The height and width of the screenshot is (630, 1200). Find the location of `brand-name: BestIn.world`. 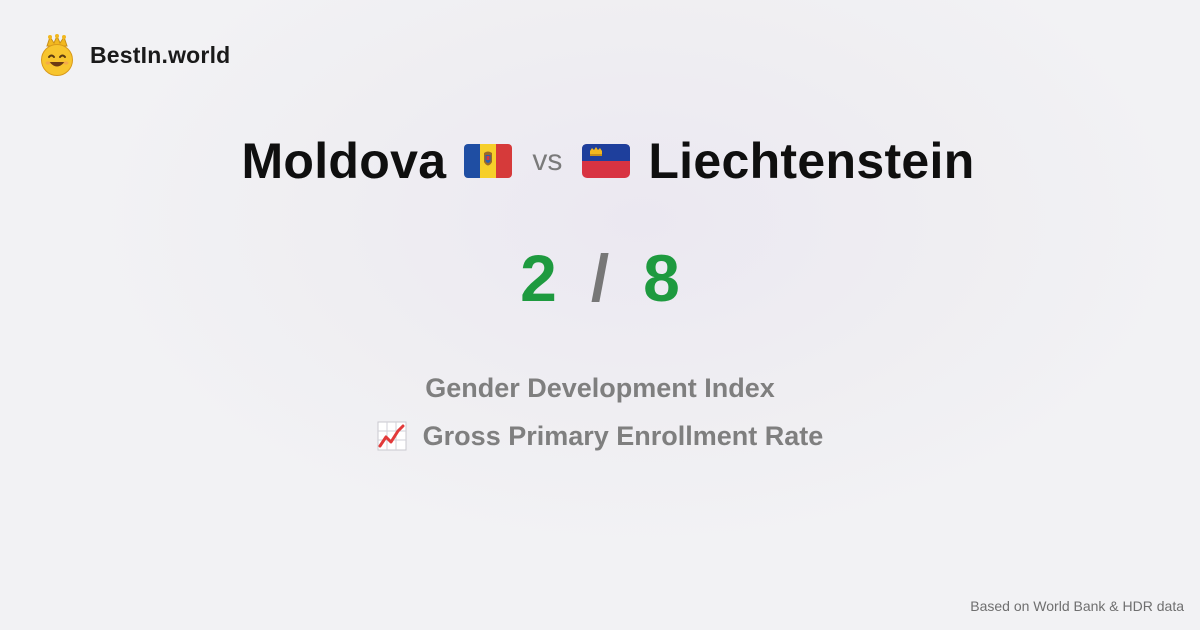

brand-name: BestIn.world is located at coordinates (160, 54).